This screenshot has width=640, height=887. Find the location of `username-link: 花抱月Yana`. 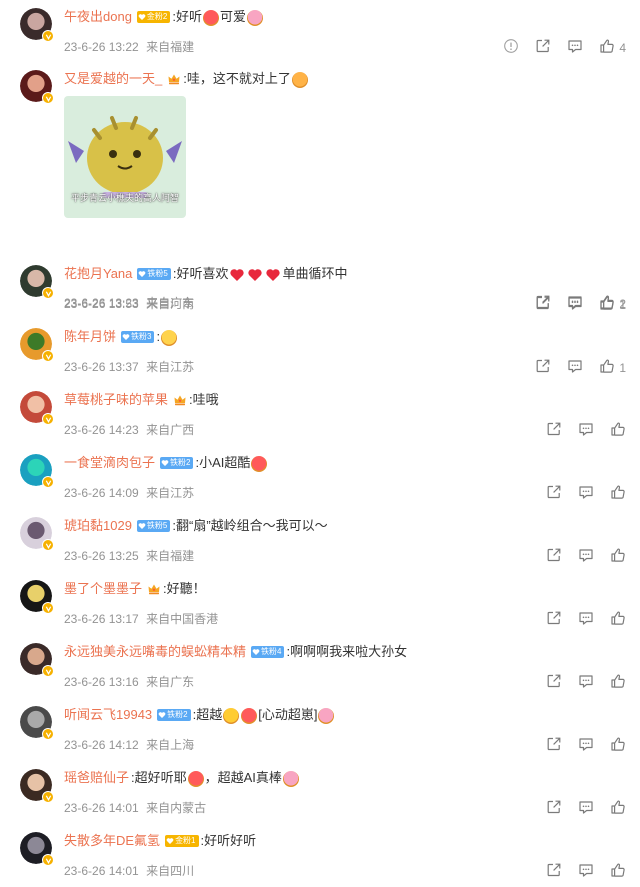

username-link: 花抱月Yana is located at coordinates (98, 274).